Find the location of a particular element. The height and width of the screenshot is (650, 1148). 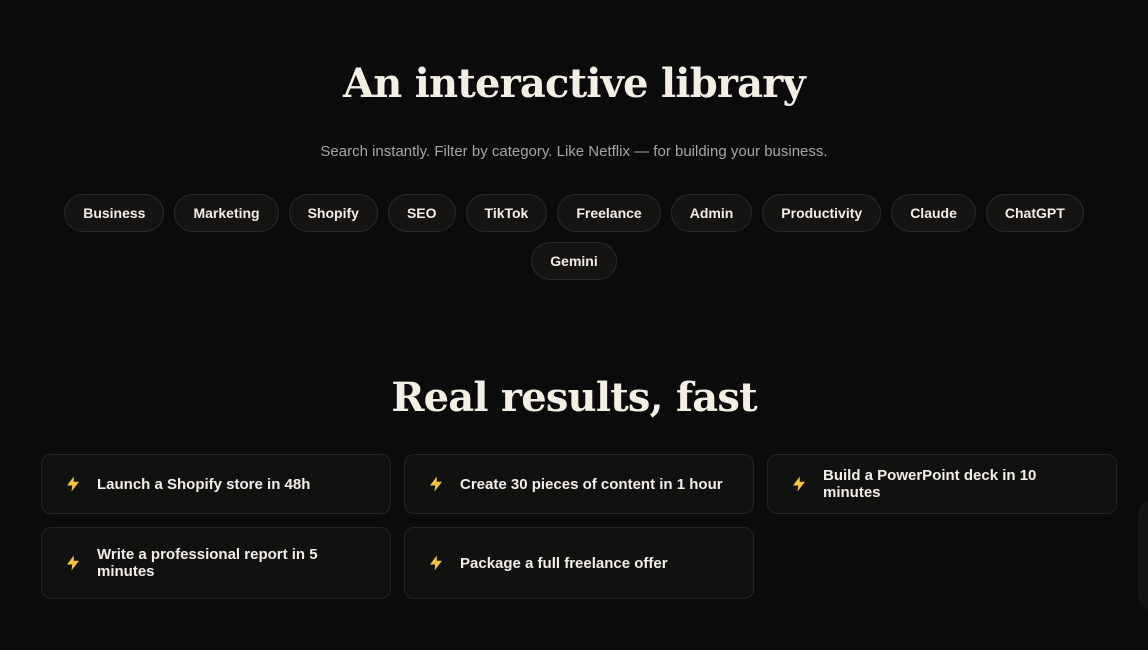

results-title: Real results, fast is located at coordinates (574, 397).